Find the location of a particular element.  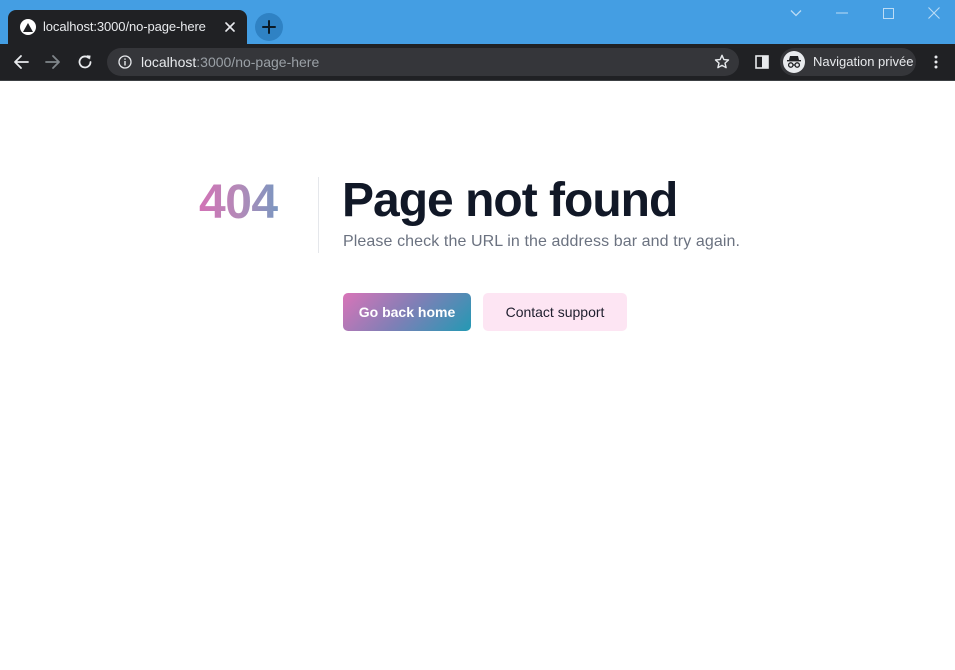

back-button is located at coordinates (21, 62).